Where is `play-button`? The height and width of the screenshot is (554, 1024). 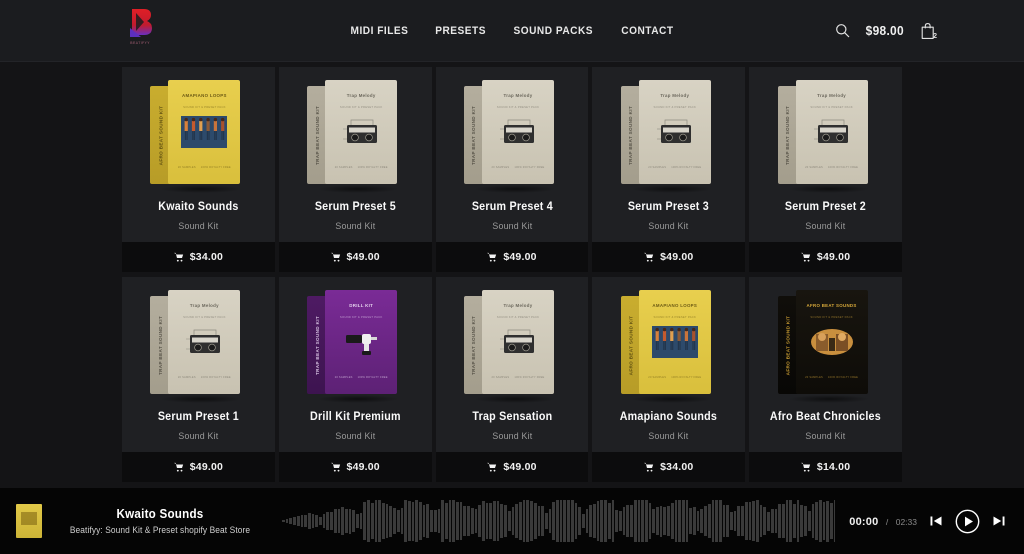 play-button is located at coordinates (967, 521).